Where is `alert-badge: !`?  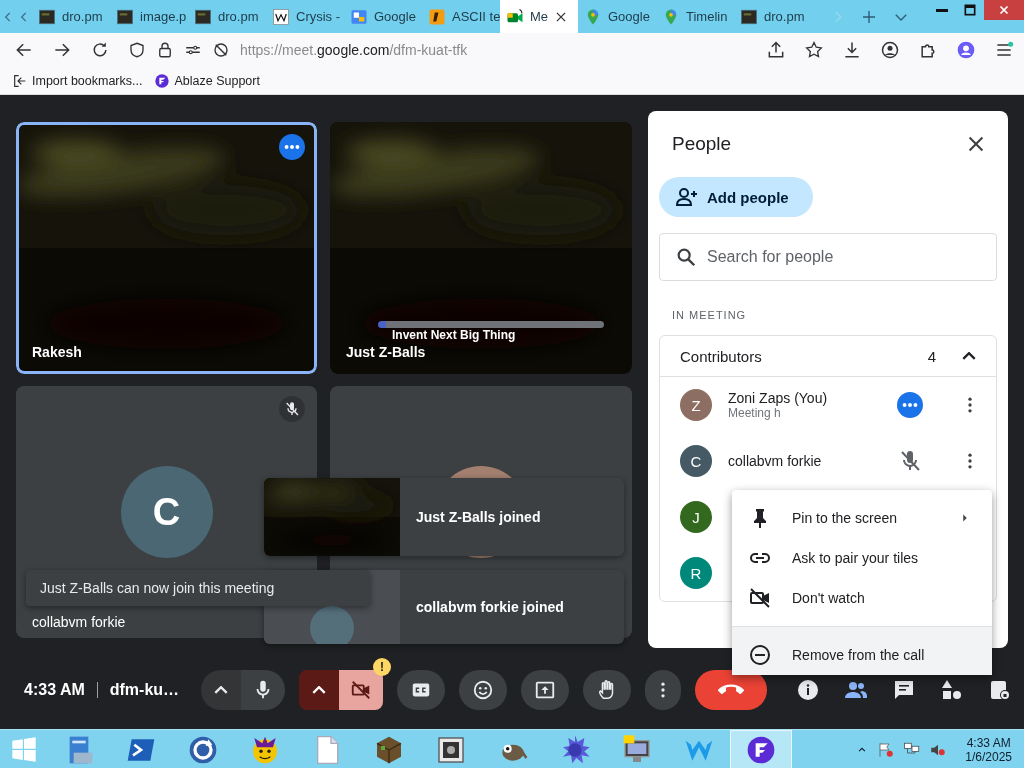 alert-badge: ! is located at coordinates (382, 667).